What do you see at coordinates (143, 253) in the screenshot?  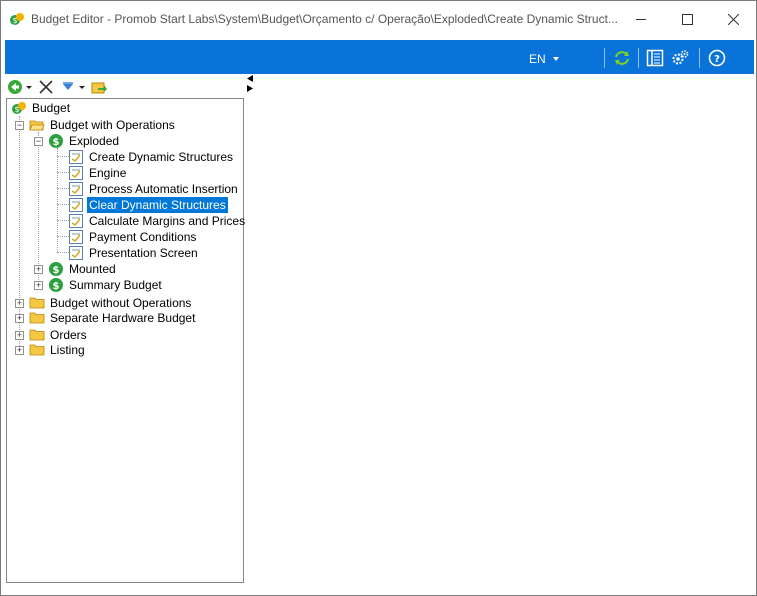 I see `tree-node-label: Presentation Screen` at bounding box center [143, 253].